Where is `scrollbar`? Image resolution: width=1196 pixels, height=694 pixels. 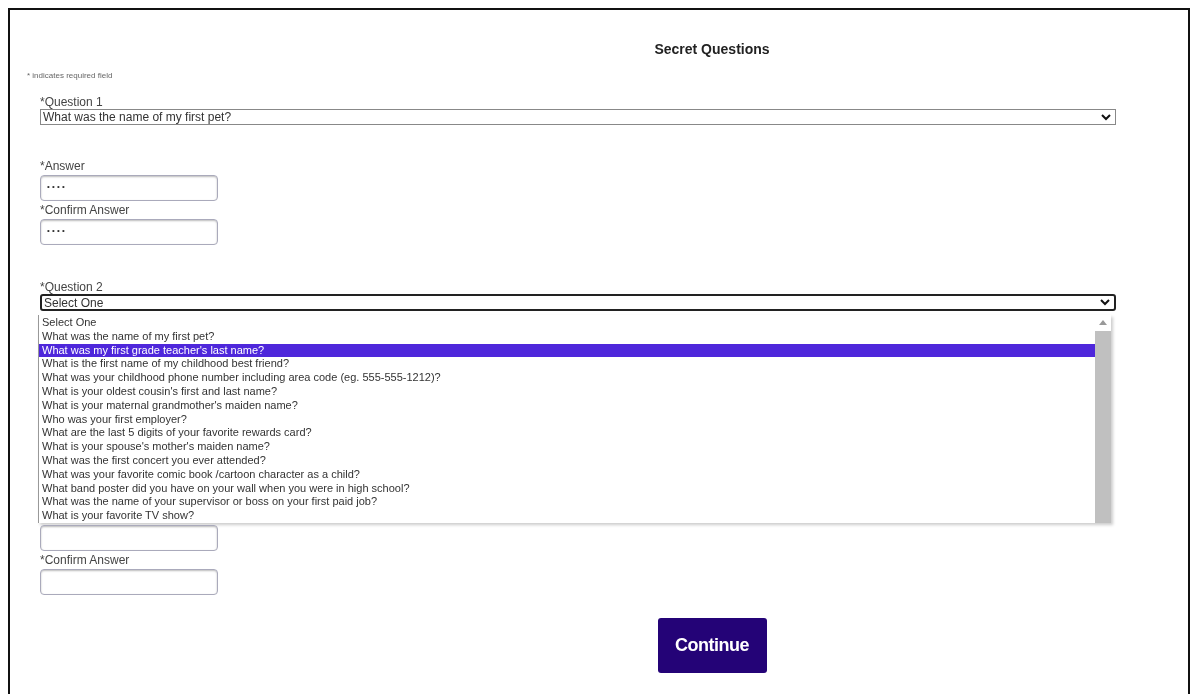 scrollbar is located at coordinates (1103, 419).